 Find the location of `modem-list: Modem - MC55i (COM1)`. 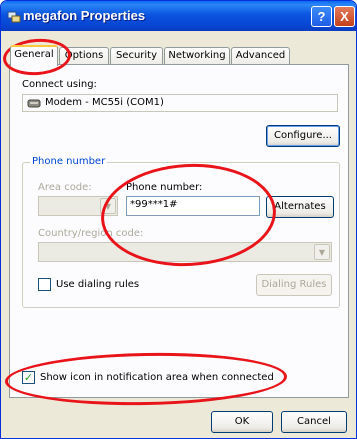

modem-list: Modem - MC55i (COM1) is located at coordinates (180, 103).